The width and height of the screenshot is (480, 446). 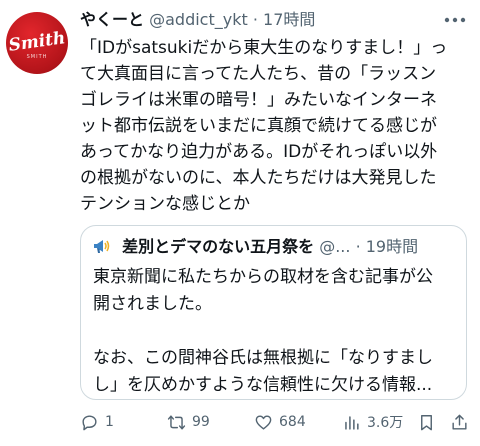 I want to click on quoted-body-line: 開されました。, so click(x=152, y=304).